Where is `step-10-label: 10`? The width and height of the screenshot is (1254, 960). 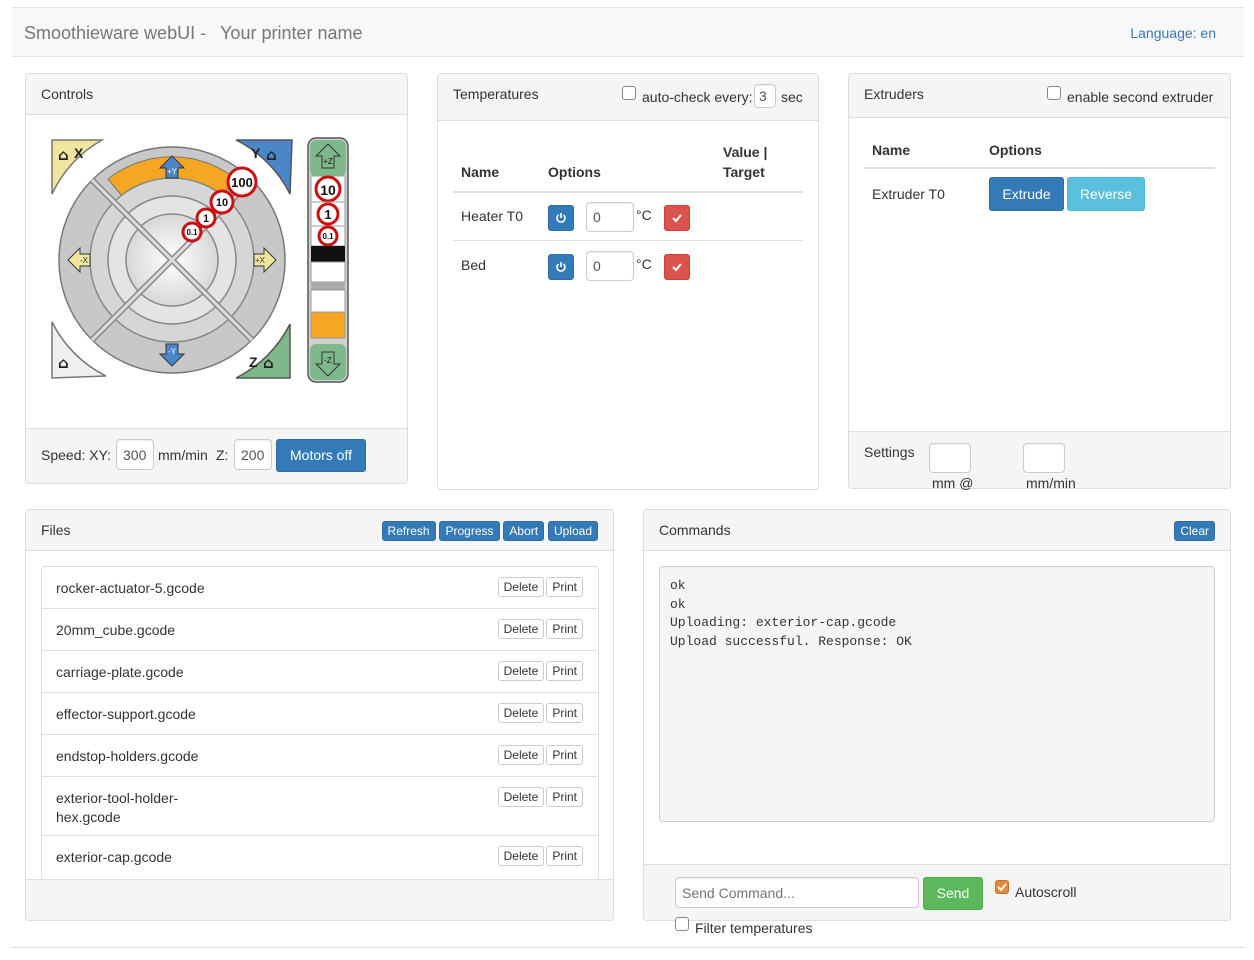
step-10-label: 10 is located at coordinates (222, 203).